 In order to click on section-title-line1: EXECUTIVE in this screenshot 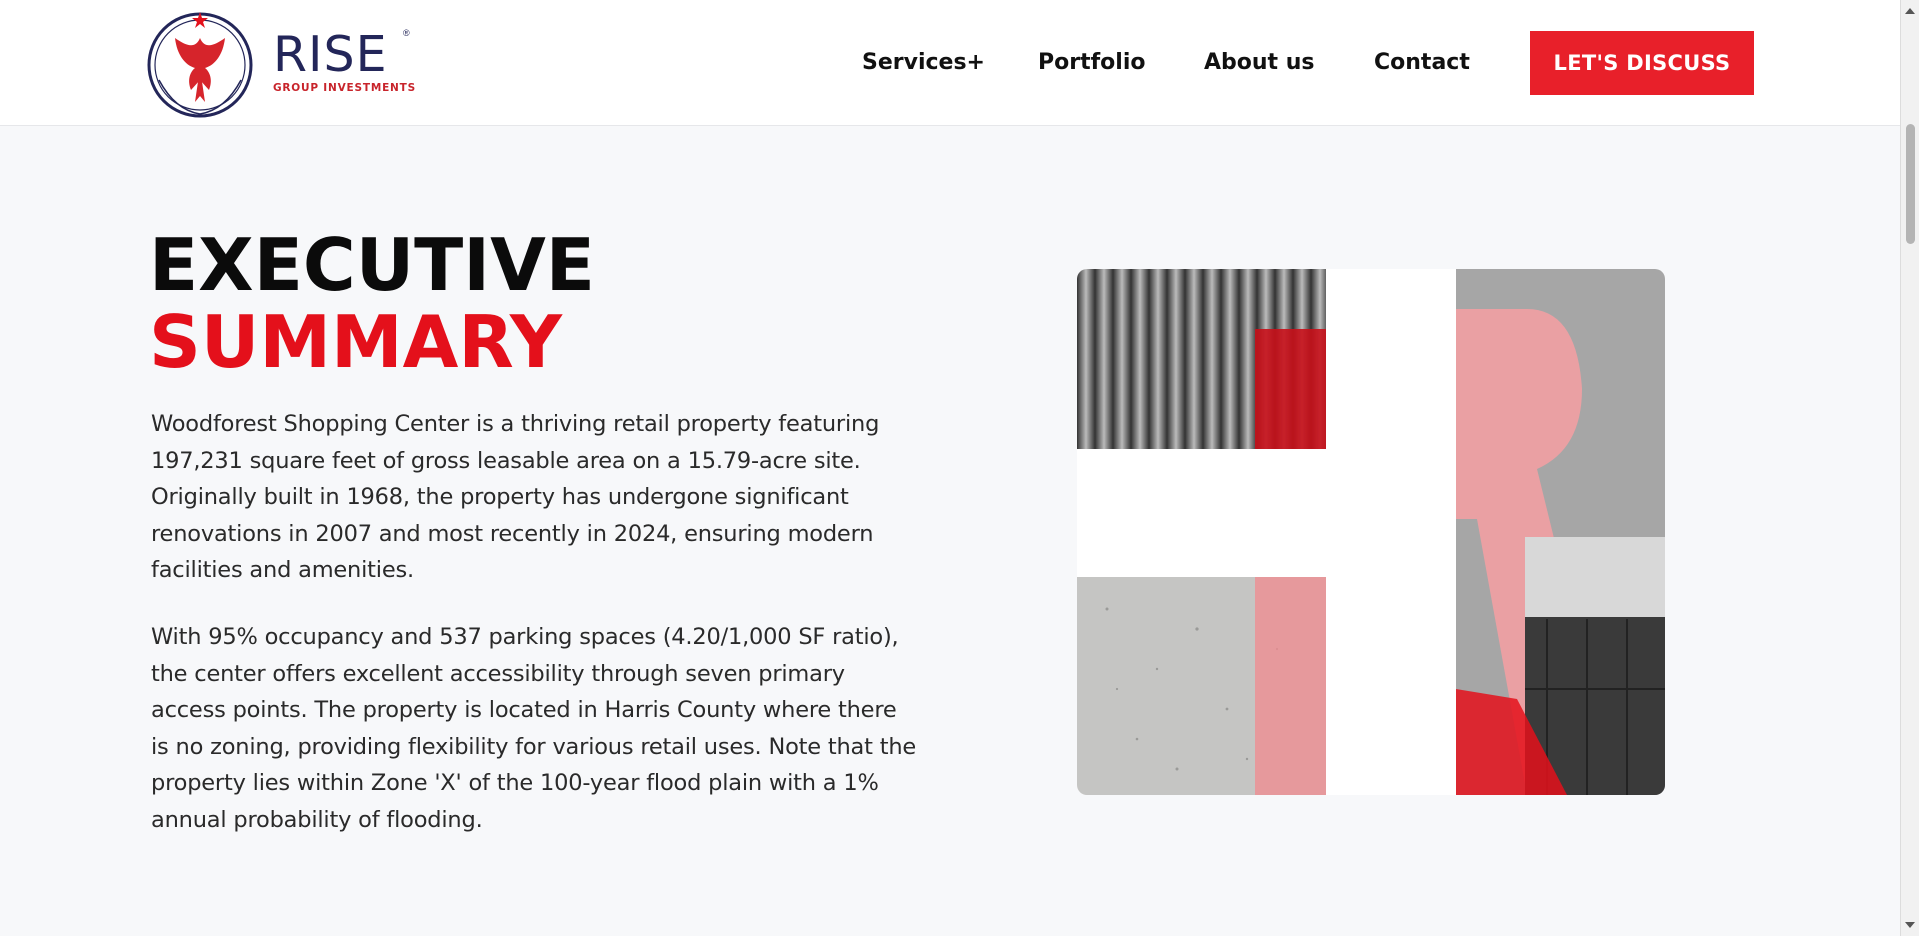, I will do `click(372, 265)`.